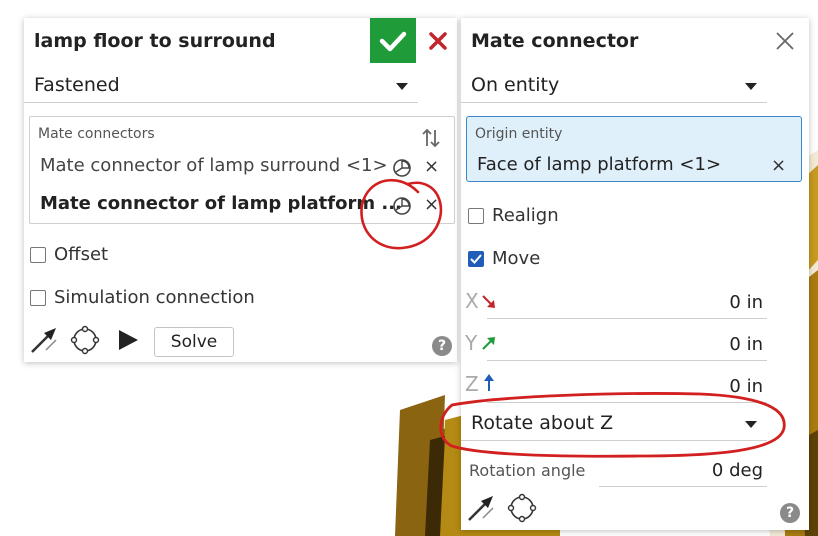 The image size is (818, 536). What do you see at coordinates (527, 470) in the screenshot?
I see `rotation-angle-label: Rotation angle` at bounding box center [527, 470].